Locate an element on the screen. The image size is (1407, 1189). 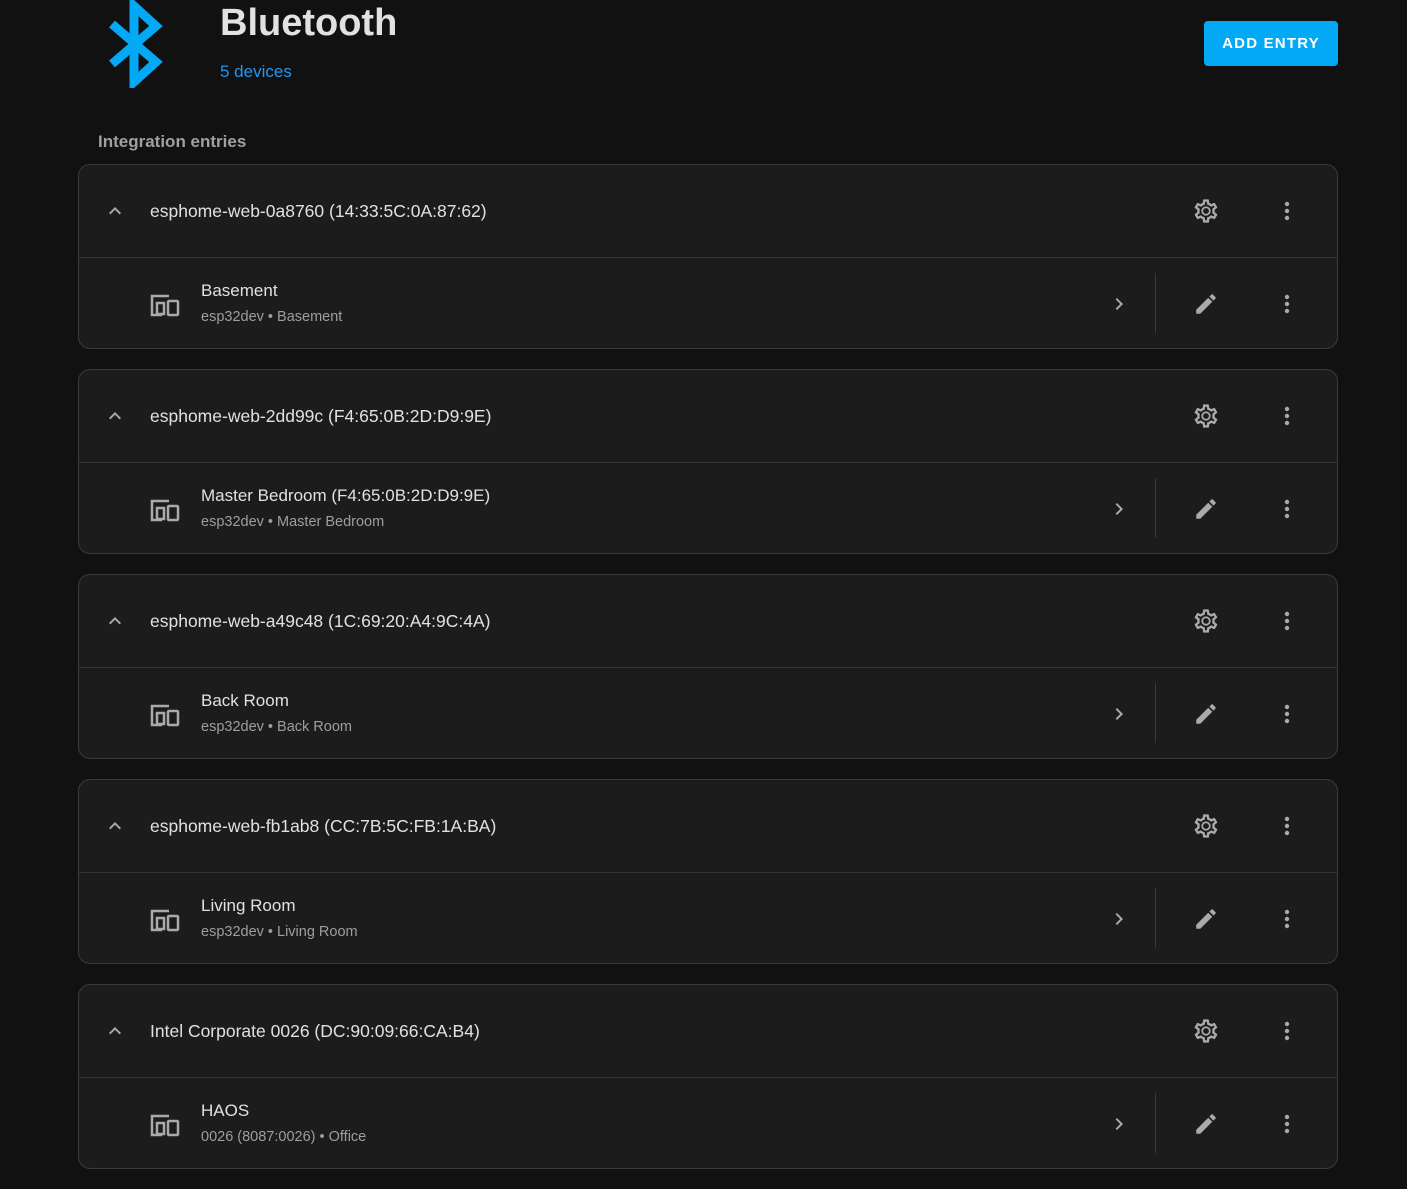
entry-title: esphome-web-2dd99c (F4:65:0B:2D:D9:9E) is located at coordinates (321, 416).